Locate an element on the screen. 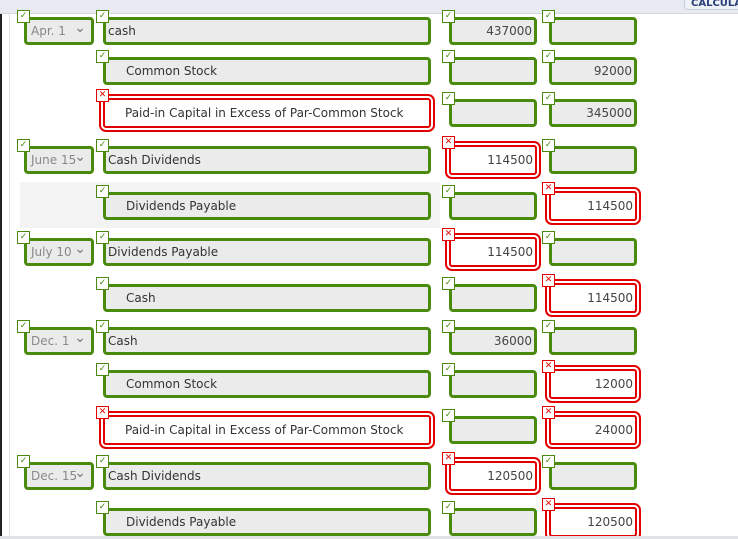 The image size is (738, 539). credit-field: 92000 is located at coordinates (593, 71).